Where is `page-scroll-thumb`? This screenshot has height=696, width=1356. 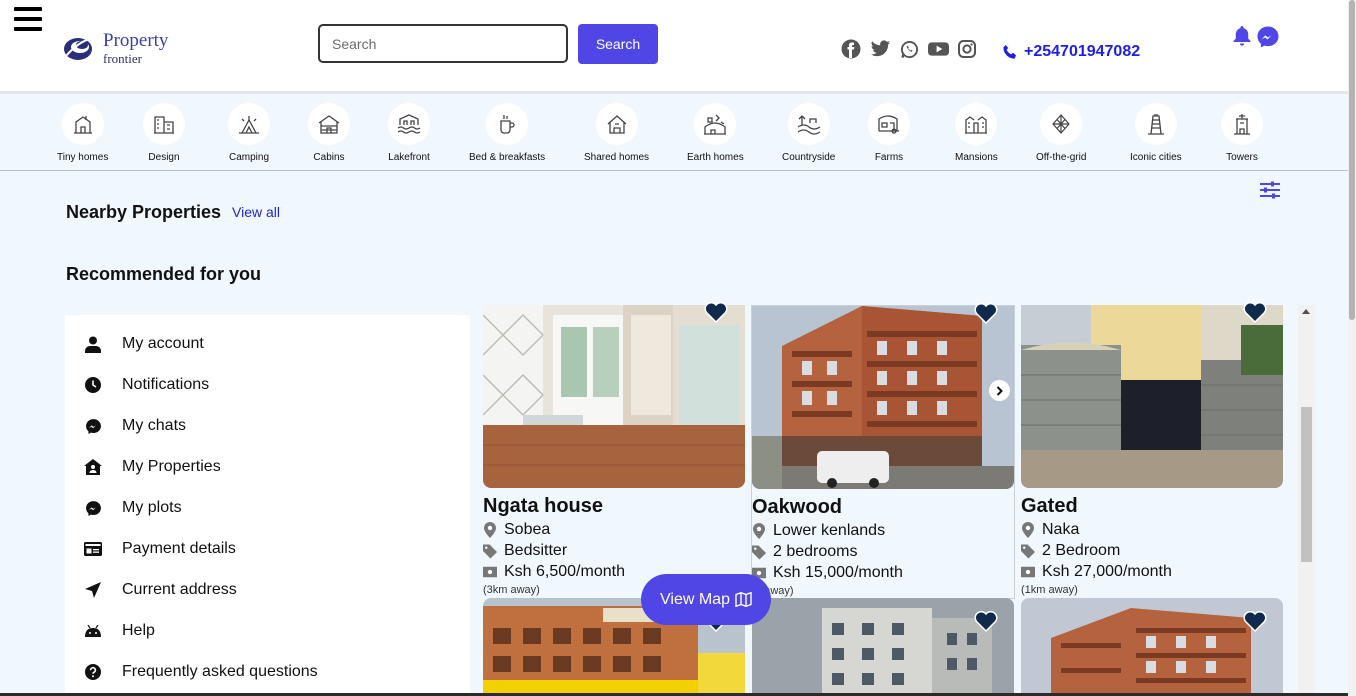
page-scroll-thumb is located at coordinates (1352, 160).